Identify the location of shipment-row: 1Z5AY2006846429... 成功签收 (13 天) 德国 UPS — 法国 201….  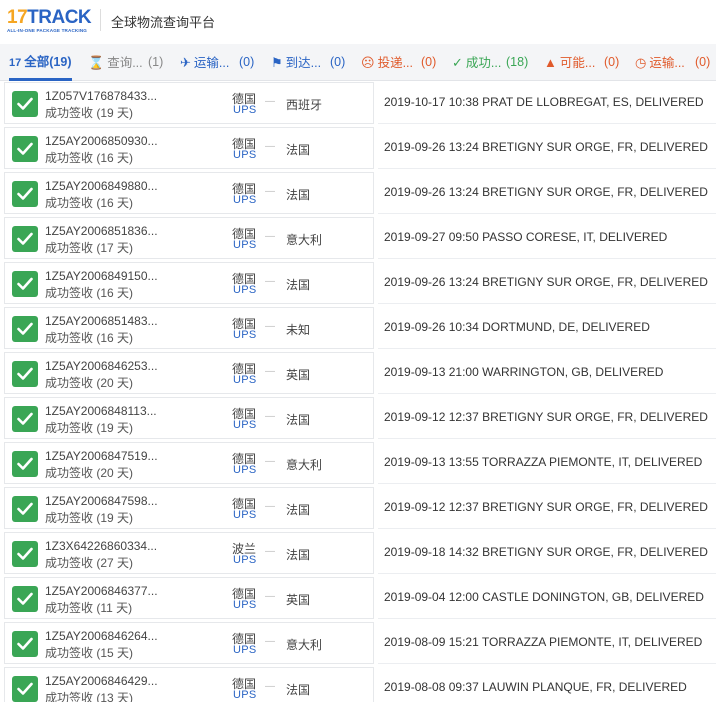
(358, 684).